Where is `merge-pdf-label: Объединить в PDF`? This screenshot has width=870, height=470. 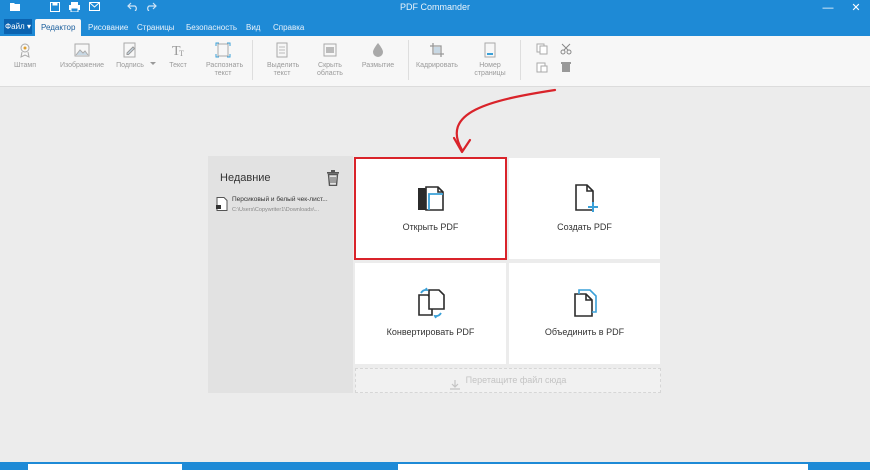 merge-pdf-label: Объединить в PDF is located at coordinates (584, 332).